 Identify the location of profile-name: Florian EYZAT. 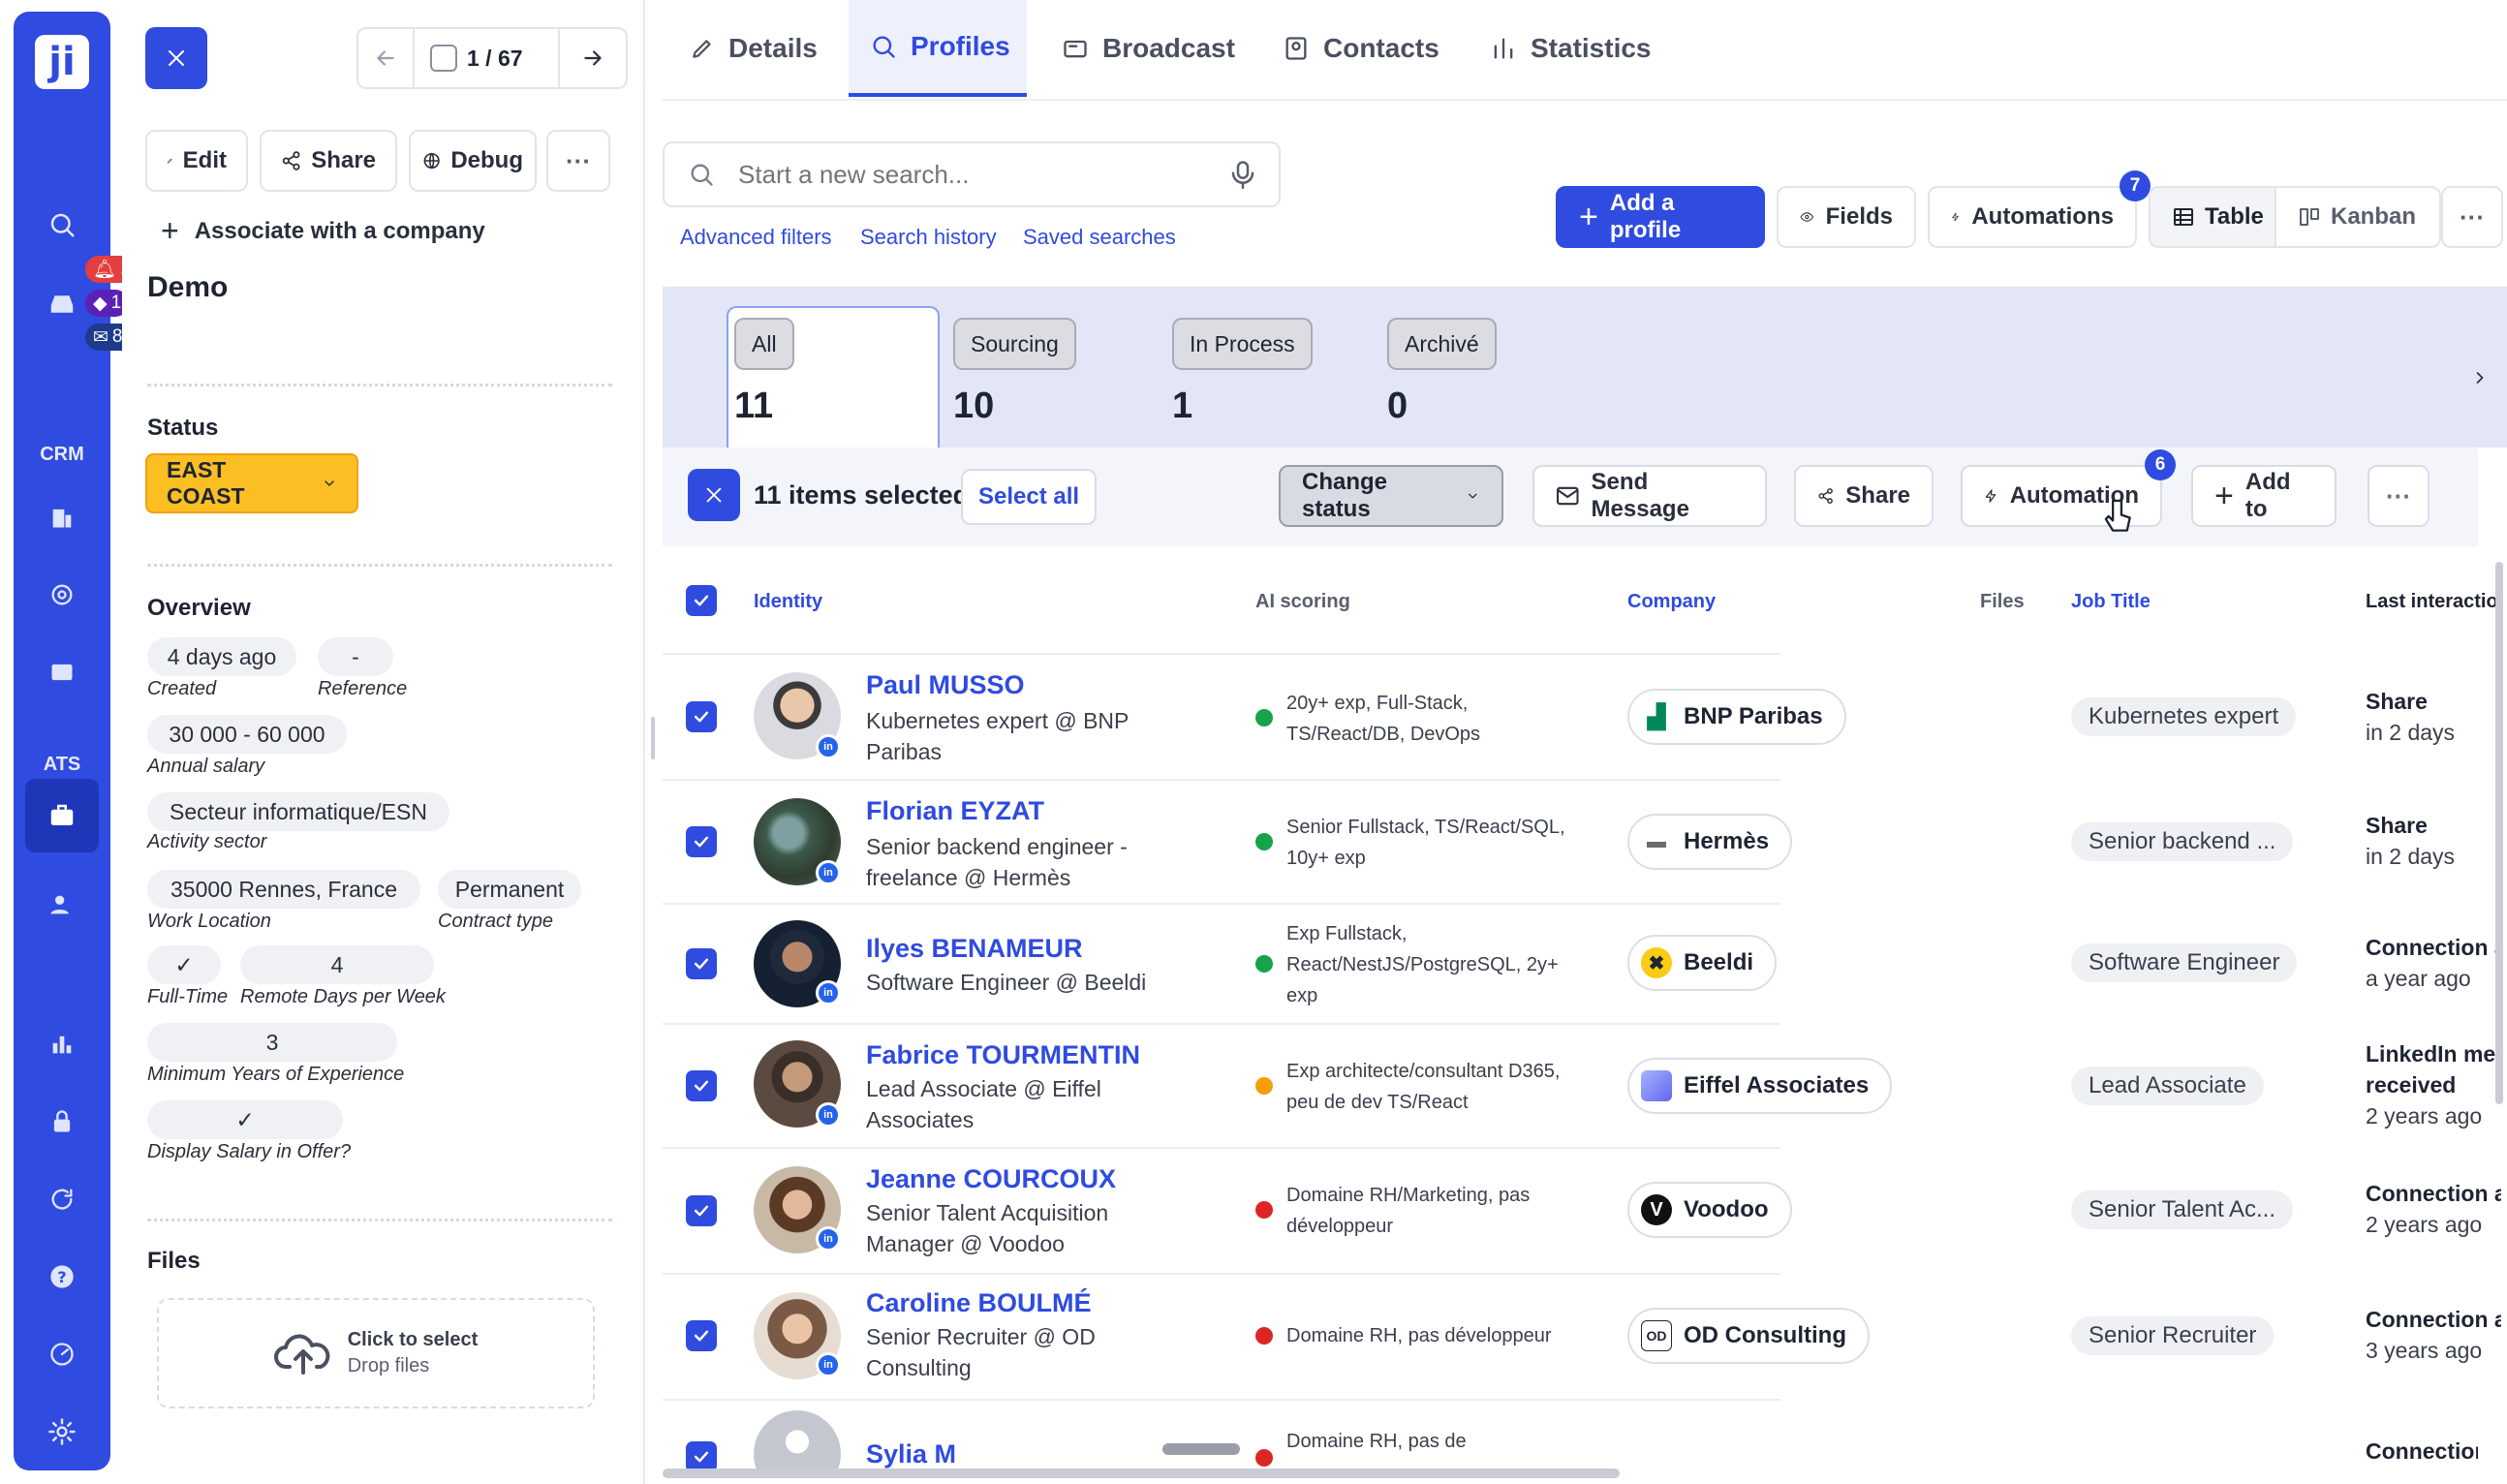
(955, 811).